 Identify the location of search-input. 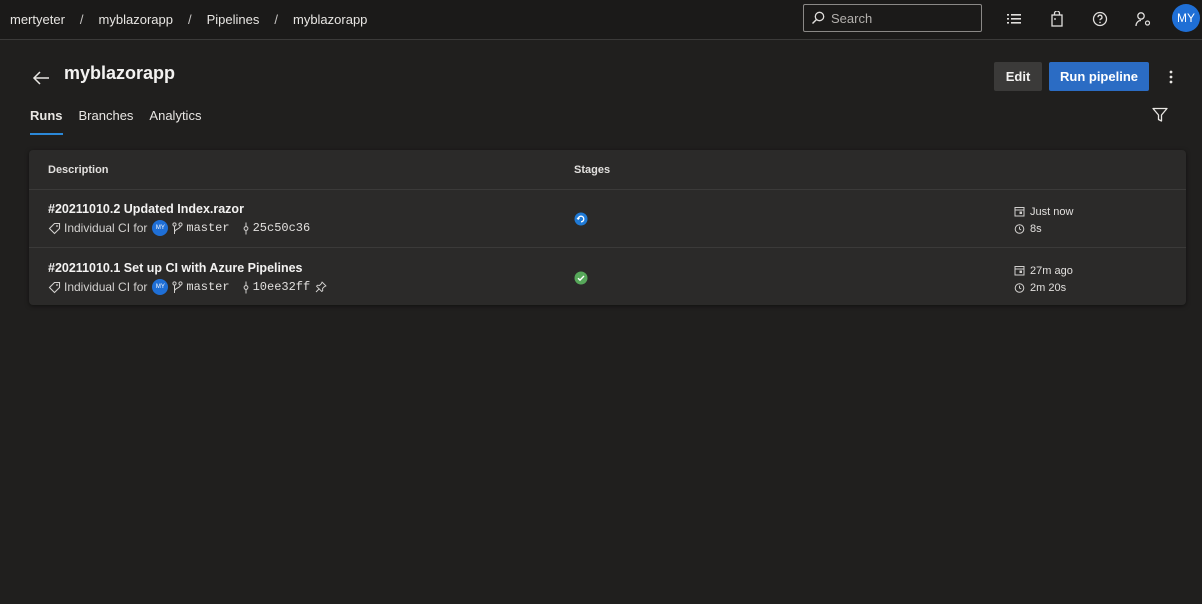
(906, 18).